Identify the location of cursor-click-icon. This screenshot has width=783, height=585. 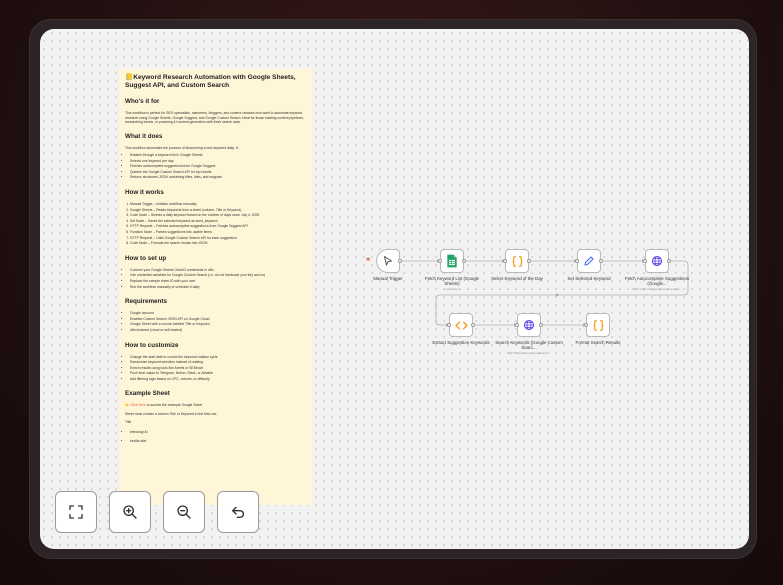
(388, 261).